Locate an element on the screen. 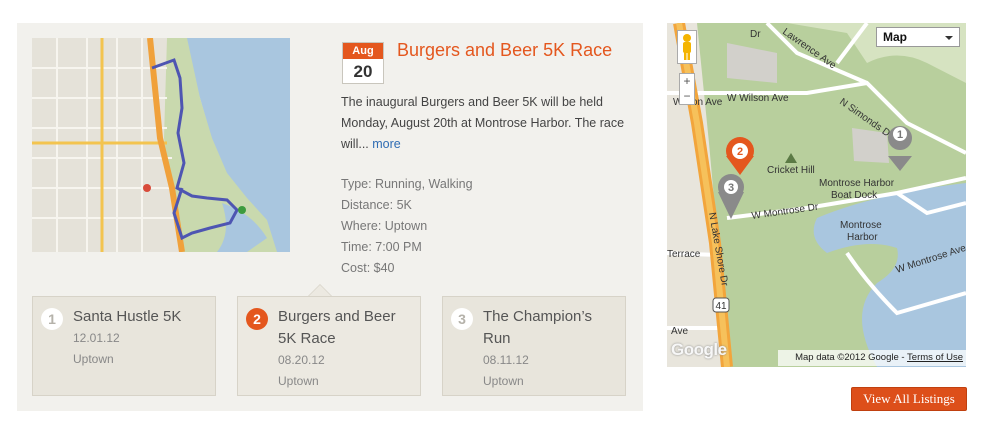 The width and height of the screenshot is (993, 432). fact-where: Where: Uptown is located at coordinates (384, 226).